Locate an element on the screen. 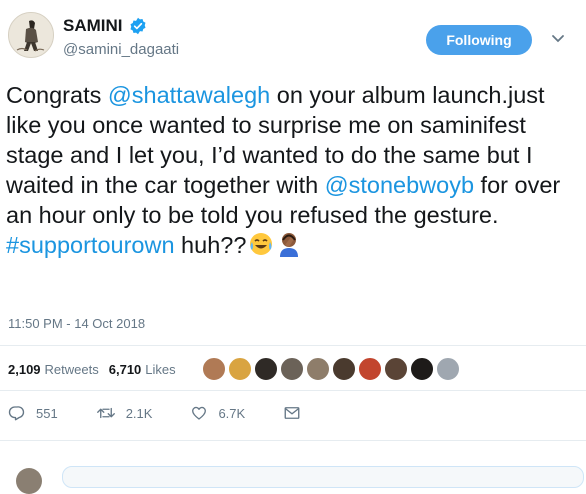  name-row: SAMINI is located at coordinates (105, 26).